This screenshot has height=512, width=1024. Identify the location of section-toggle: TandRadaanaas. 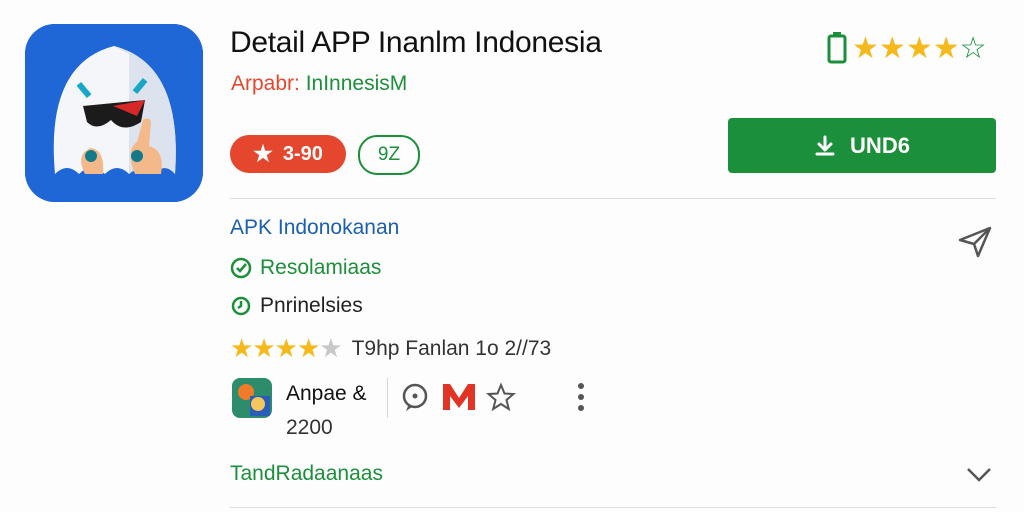
(306, 474).